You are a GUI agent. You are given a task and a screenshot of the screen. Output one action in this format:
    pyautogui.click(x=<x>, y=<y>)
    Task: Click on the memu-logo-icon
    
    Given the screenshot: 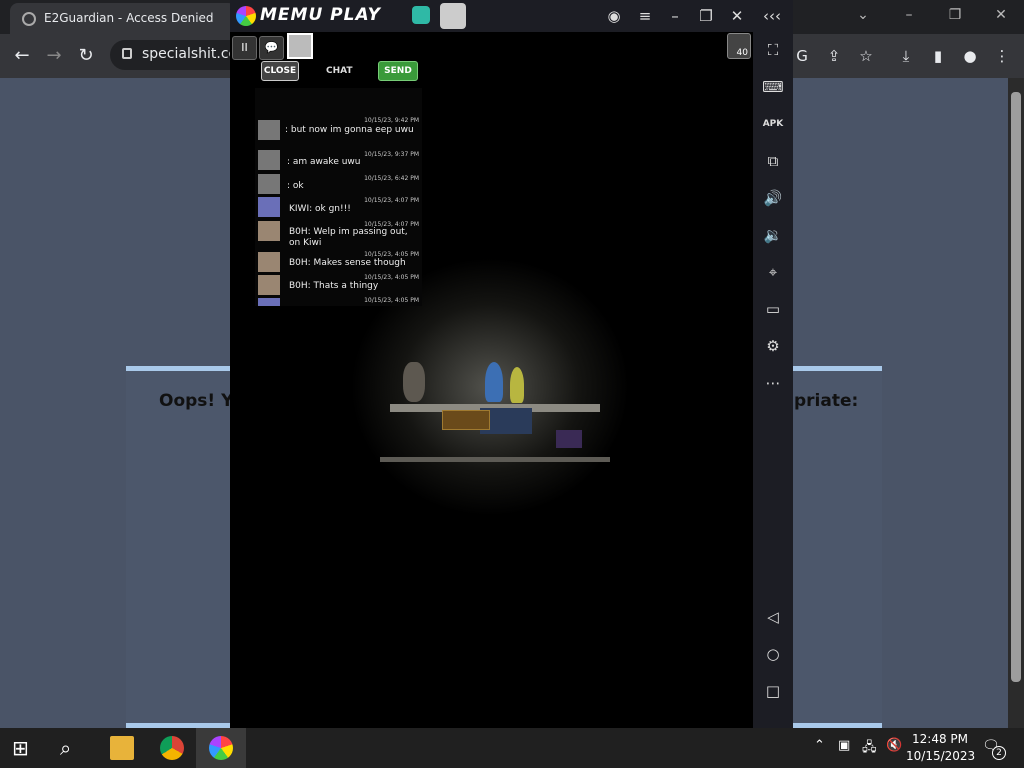 What is the action you would take?
    pyautogui.click(x=246, y=16)
    